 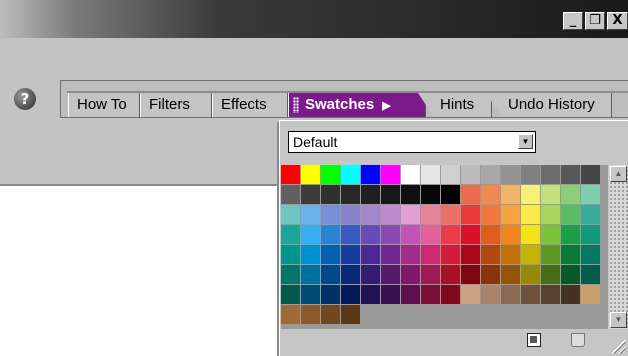 I want to click on scroll-down-button: ▼, so click(x=618, y=320).